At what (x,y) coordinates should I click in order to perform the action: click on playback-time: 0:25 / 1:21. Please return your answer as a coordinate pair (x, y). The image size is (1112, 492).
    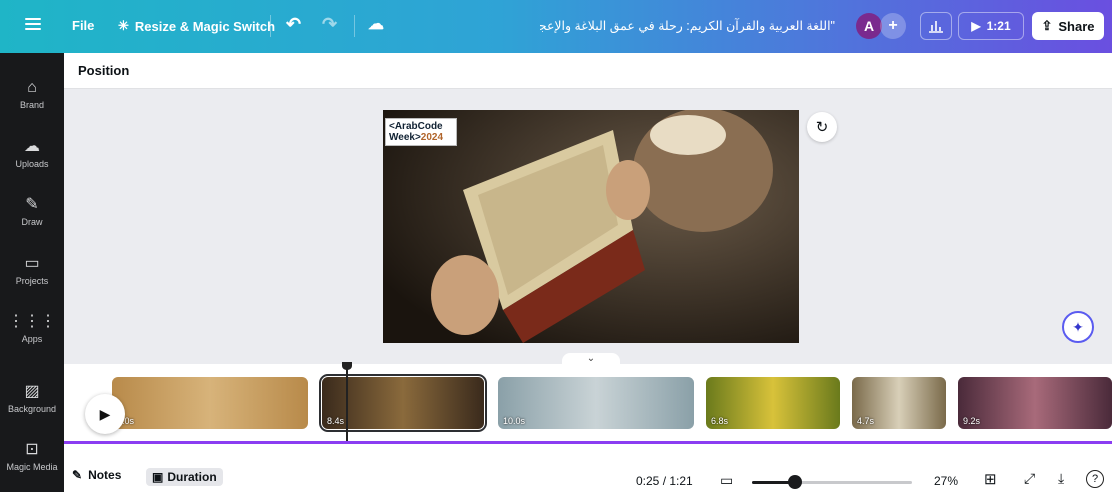
    Looking at the image, I should click on (664, 481).